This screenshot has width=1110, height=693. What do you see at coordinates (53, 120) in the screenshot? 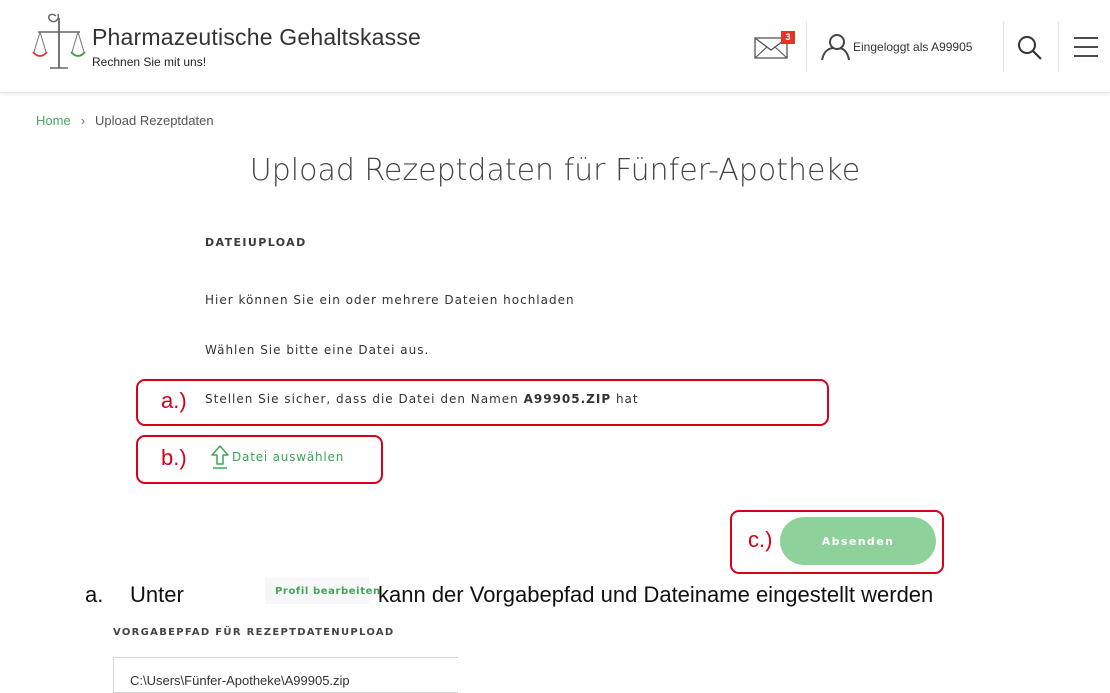
I see `breadcrumb-home-link: Home` at bounding box center [53, 120].